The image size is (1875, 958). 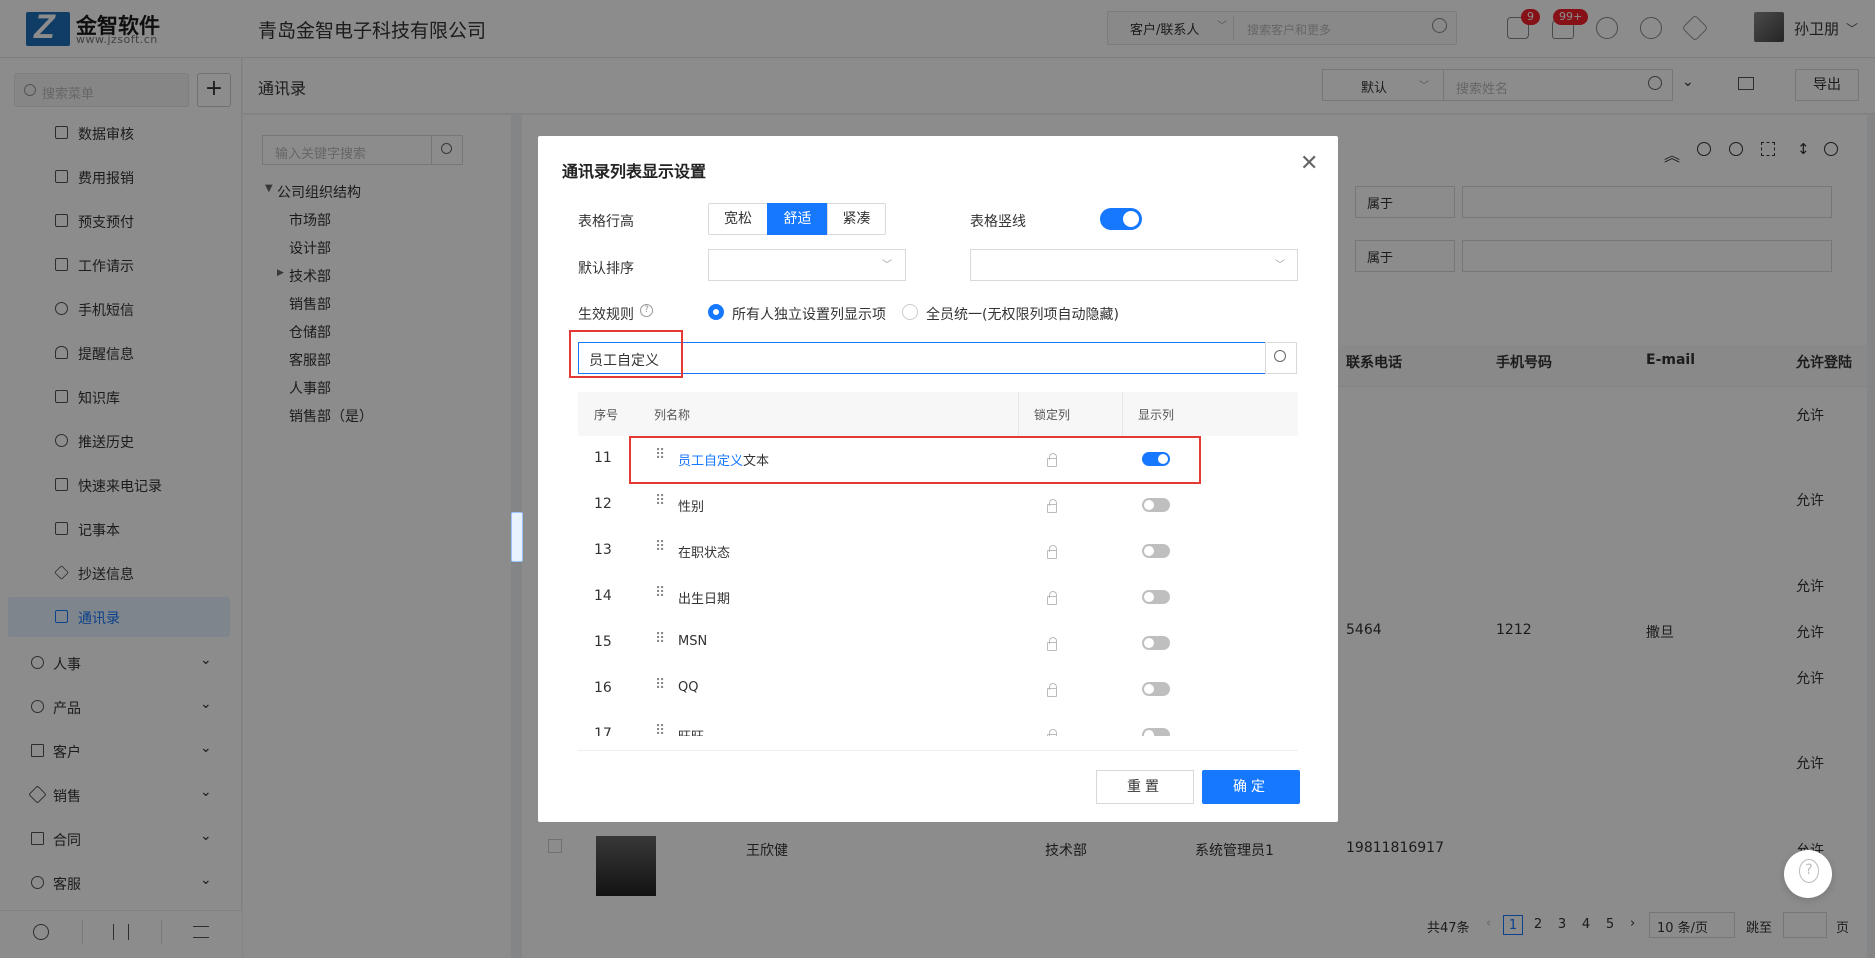 I want to click on row-index: 14, so click(x=603, y=596).